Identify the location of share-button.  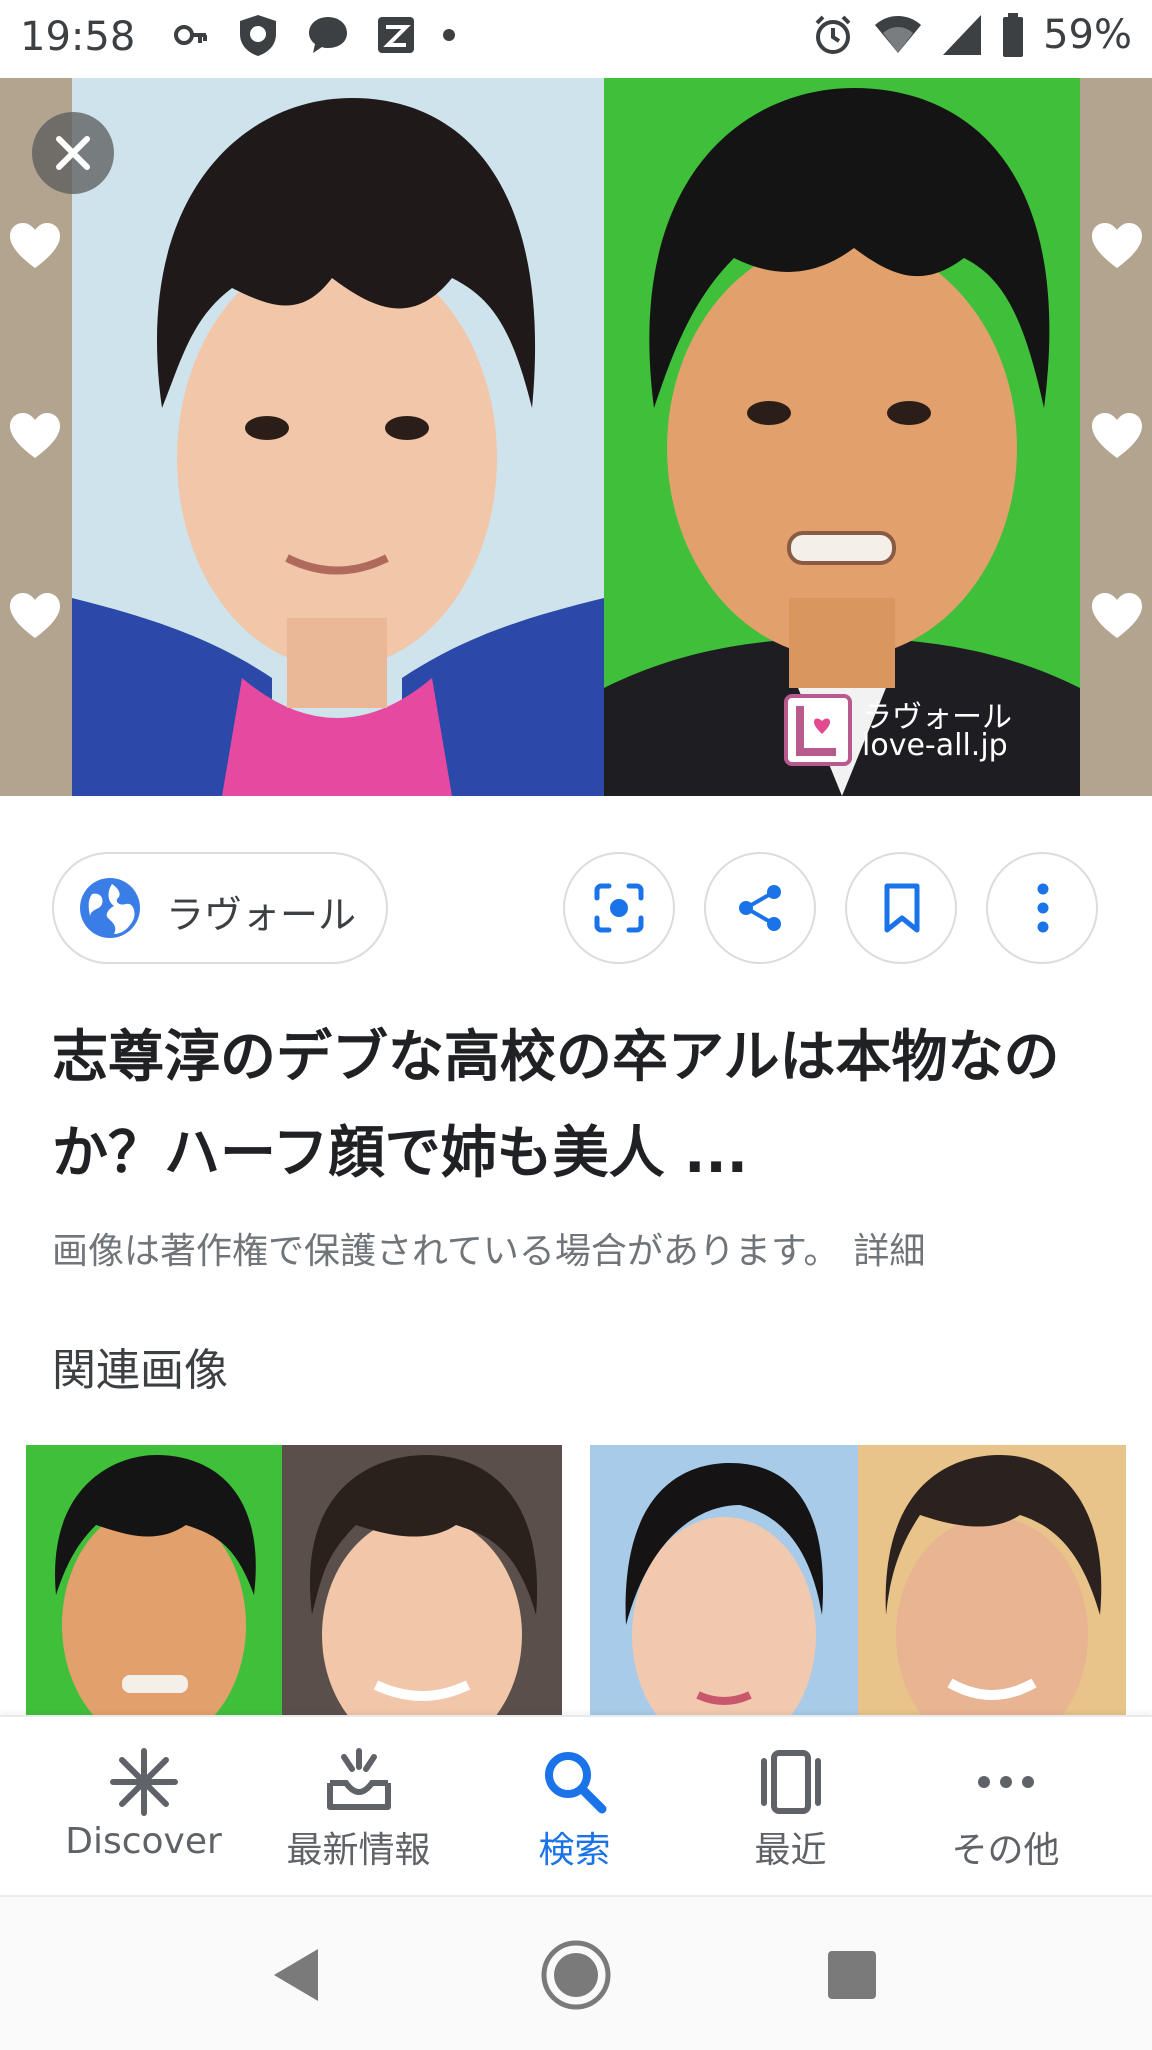
(760, 908).